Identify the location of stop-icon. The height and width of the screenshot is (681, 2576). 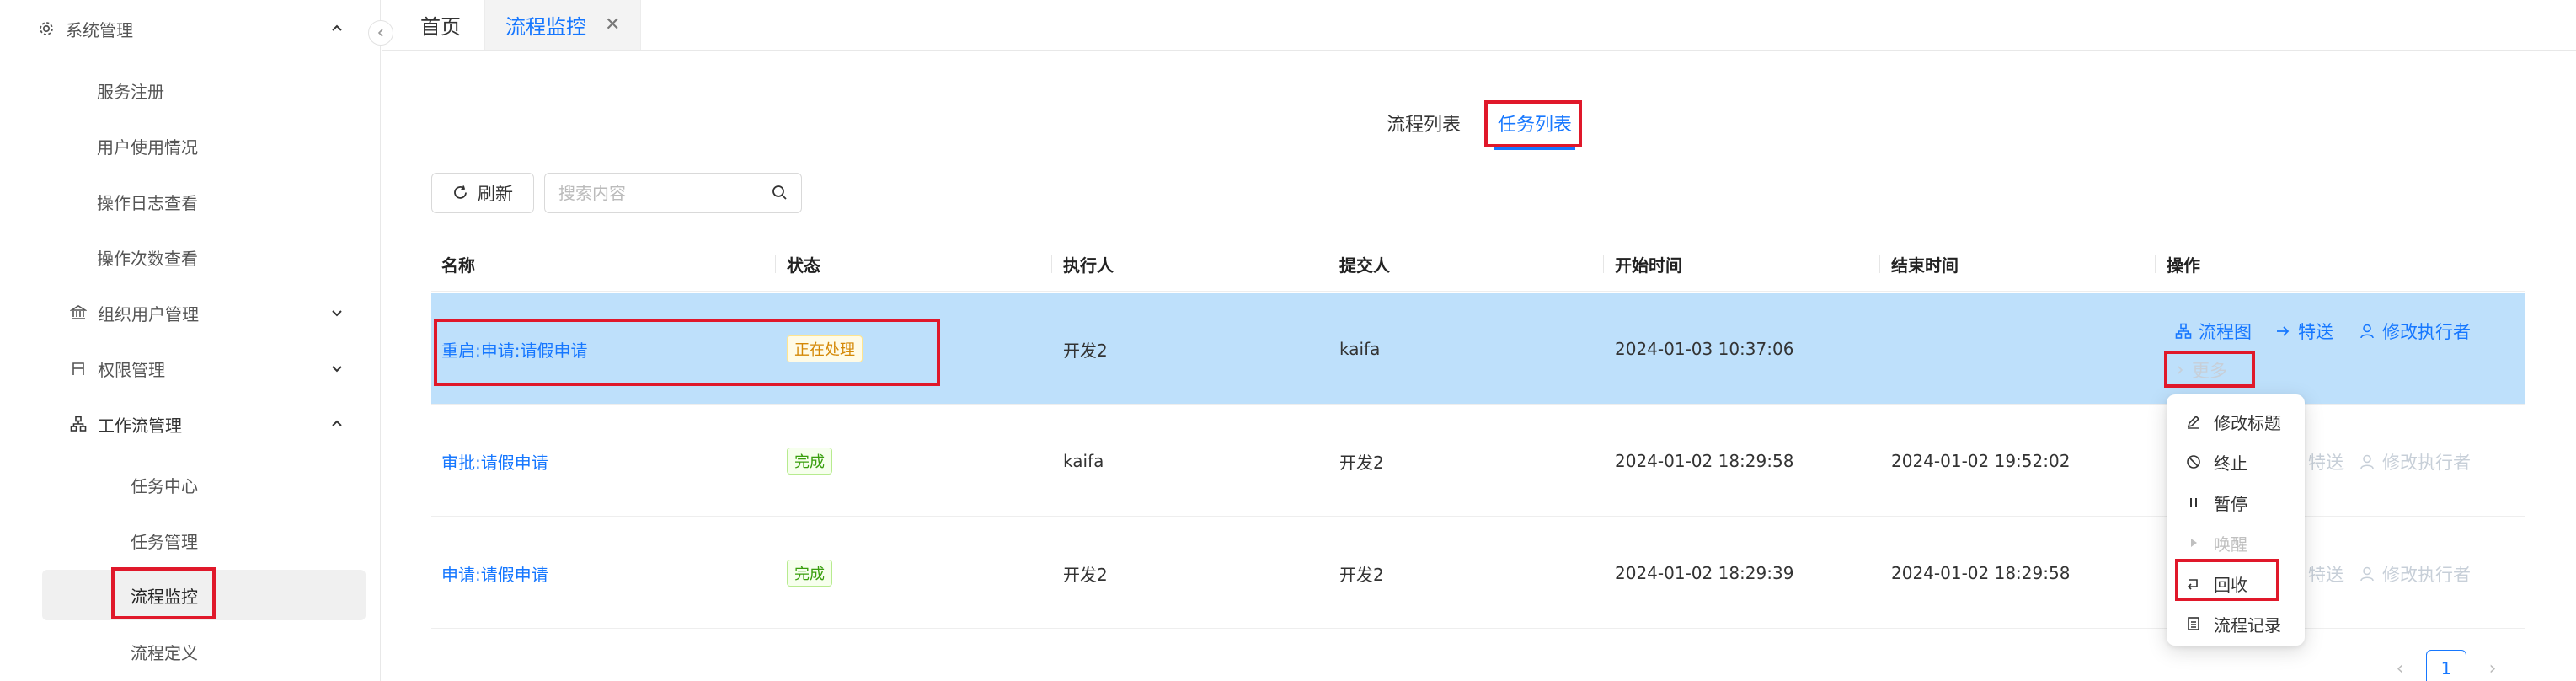
(2193, 461).